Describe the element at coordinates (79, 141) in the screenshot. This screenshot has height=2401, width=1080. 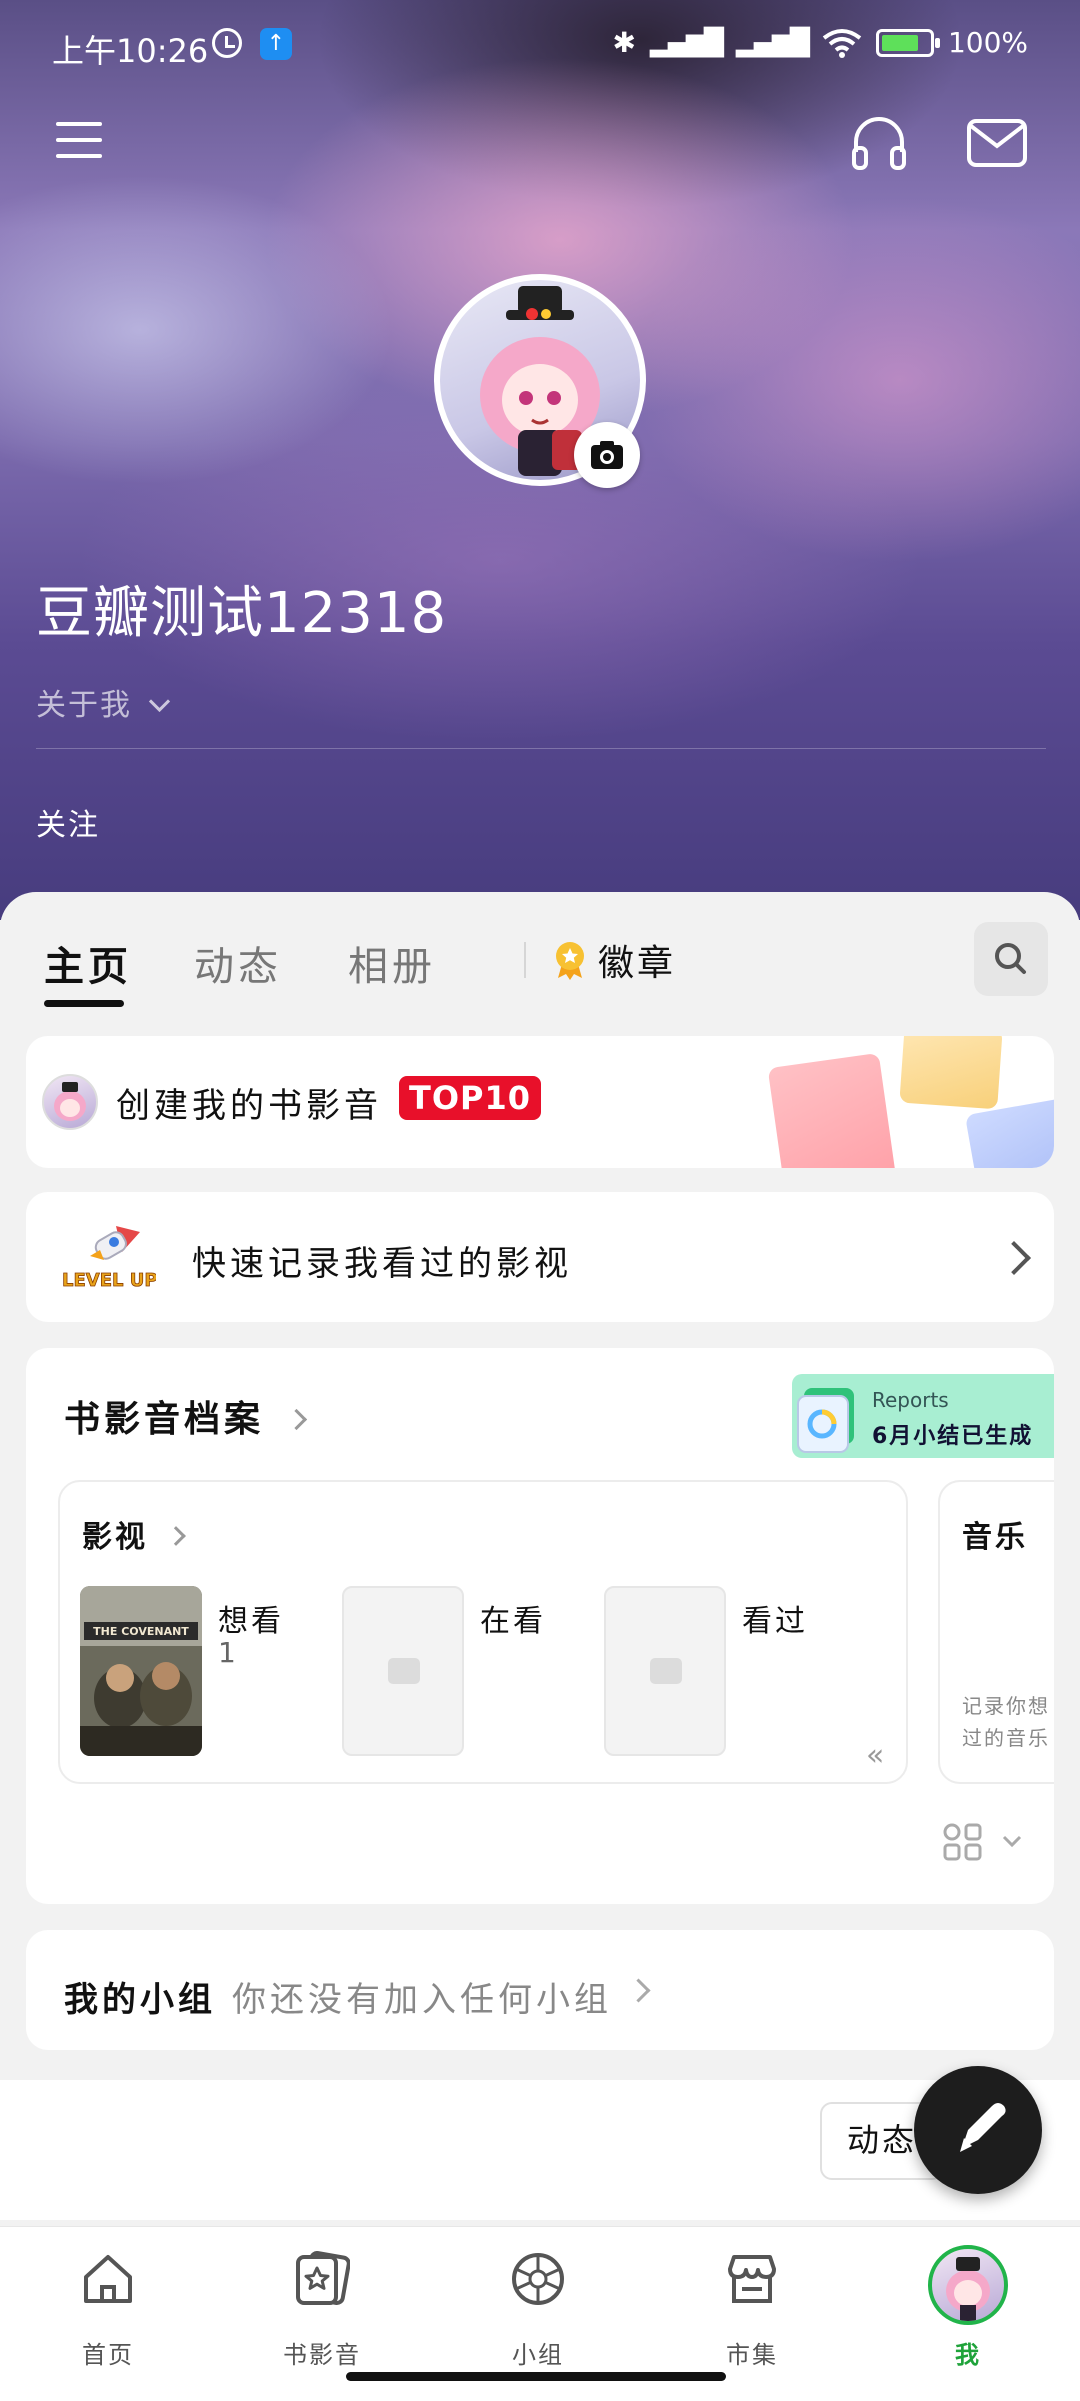
I see `menu-icon` at that location.